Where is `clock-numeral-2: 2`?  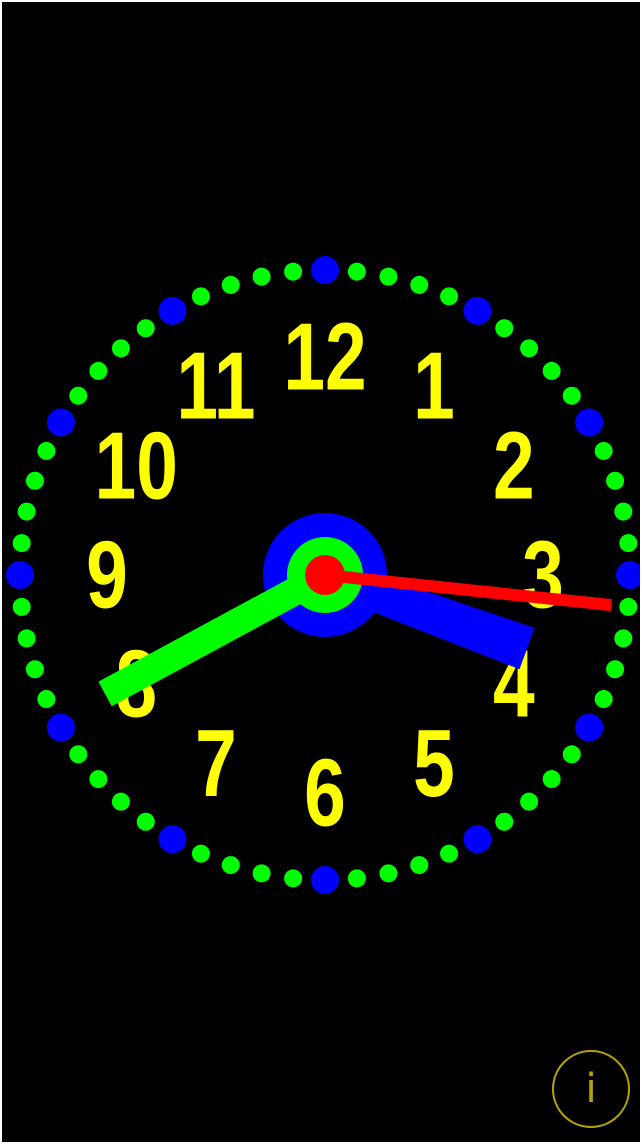
clock-numeral-2: 2 is located at coordinates (514, 465).